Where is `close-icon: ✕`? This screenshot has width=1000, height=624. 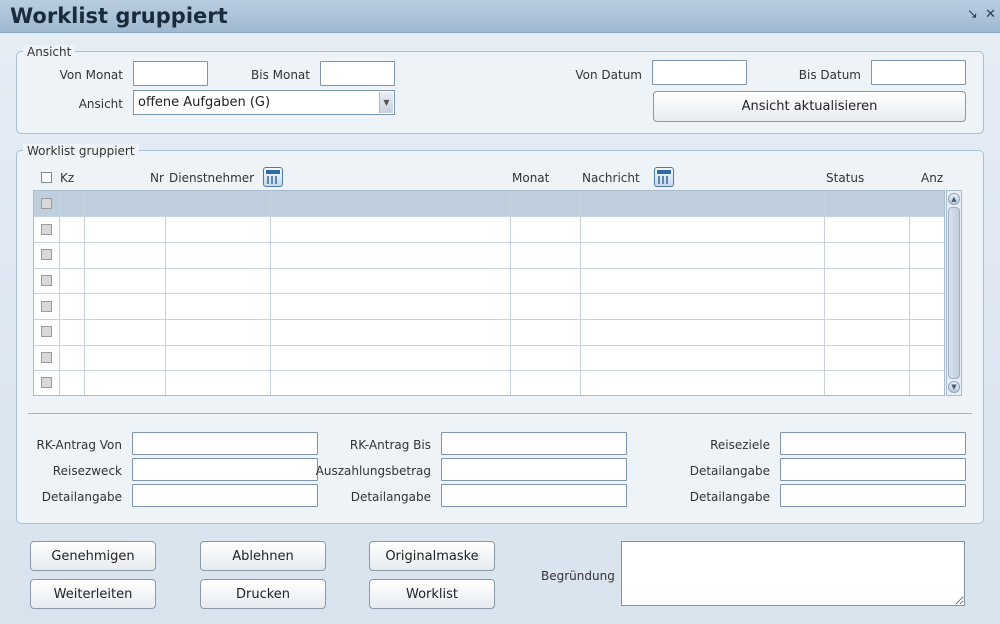 close-icon: ✕ is located at coordinates (990, 14).